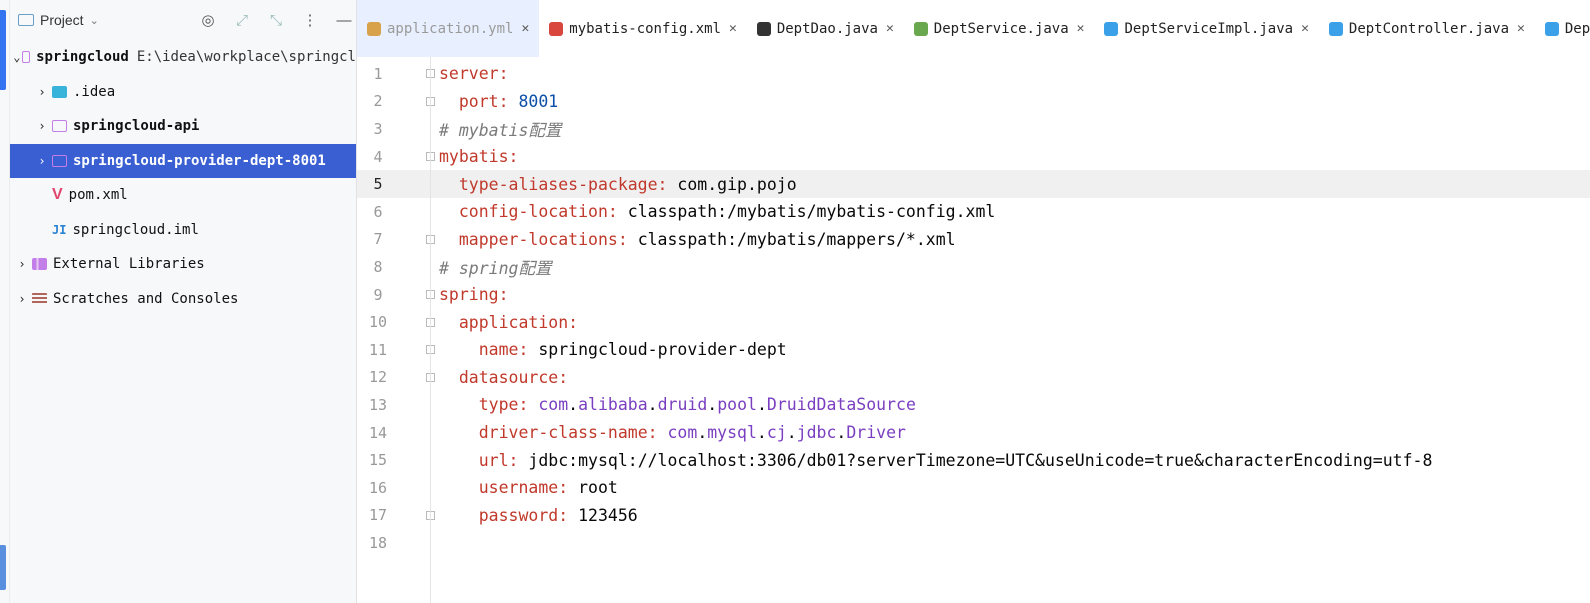 This screenshot has width=1590, height=603. What do you see at coordinates (378, 184) in the screenshot?
I see `line-number: 5` at bounding box center [378, 184].